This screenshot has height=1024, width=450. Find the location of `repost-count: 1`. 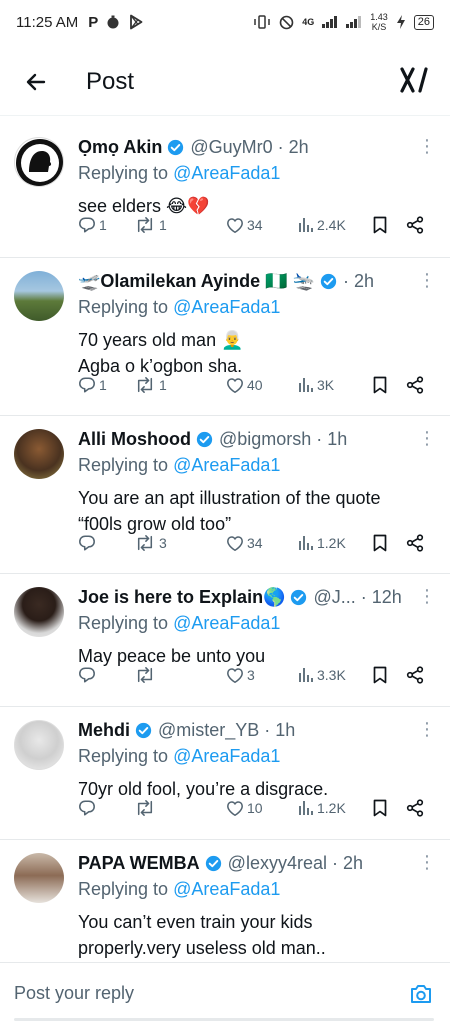

repost-count: 1 is located at coordinates (163, 385).